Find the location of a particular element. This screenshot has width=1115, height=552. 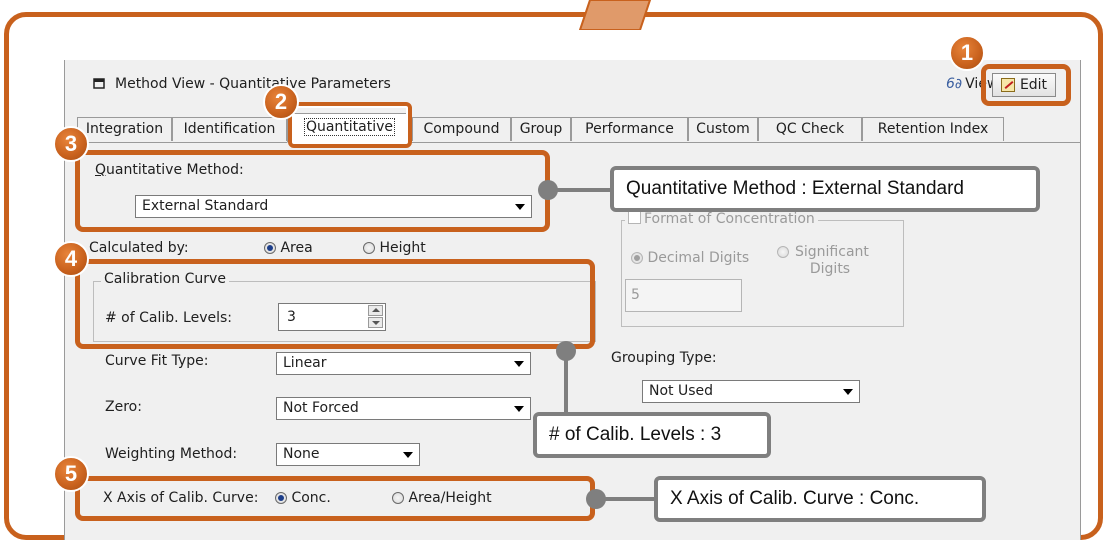

highlight-calib-levels is located at coordinates (335, 304).